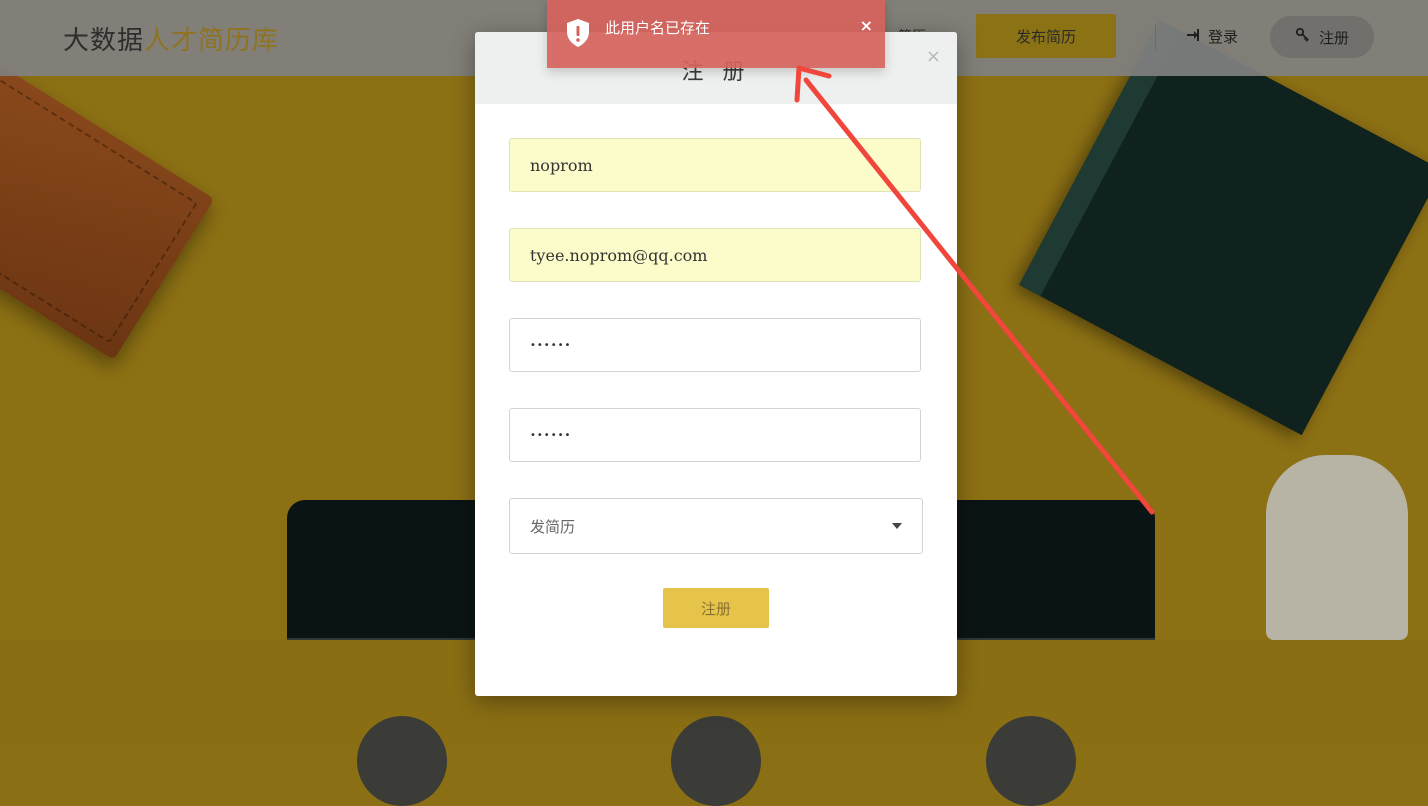 The image size is (1428, 806). Describe the element at coordinates (553, 526) in the screenshot. I see `role-select-value: 发简历` at that location.